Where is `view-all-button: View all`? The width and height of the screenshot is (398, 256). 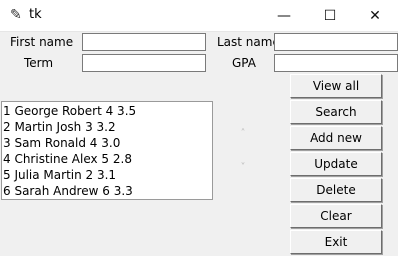 view-all-button: View all is located at coordinates (336, 86).